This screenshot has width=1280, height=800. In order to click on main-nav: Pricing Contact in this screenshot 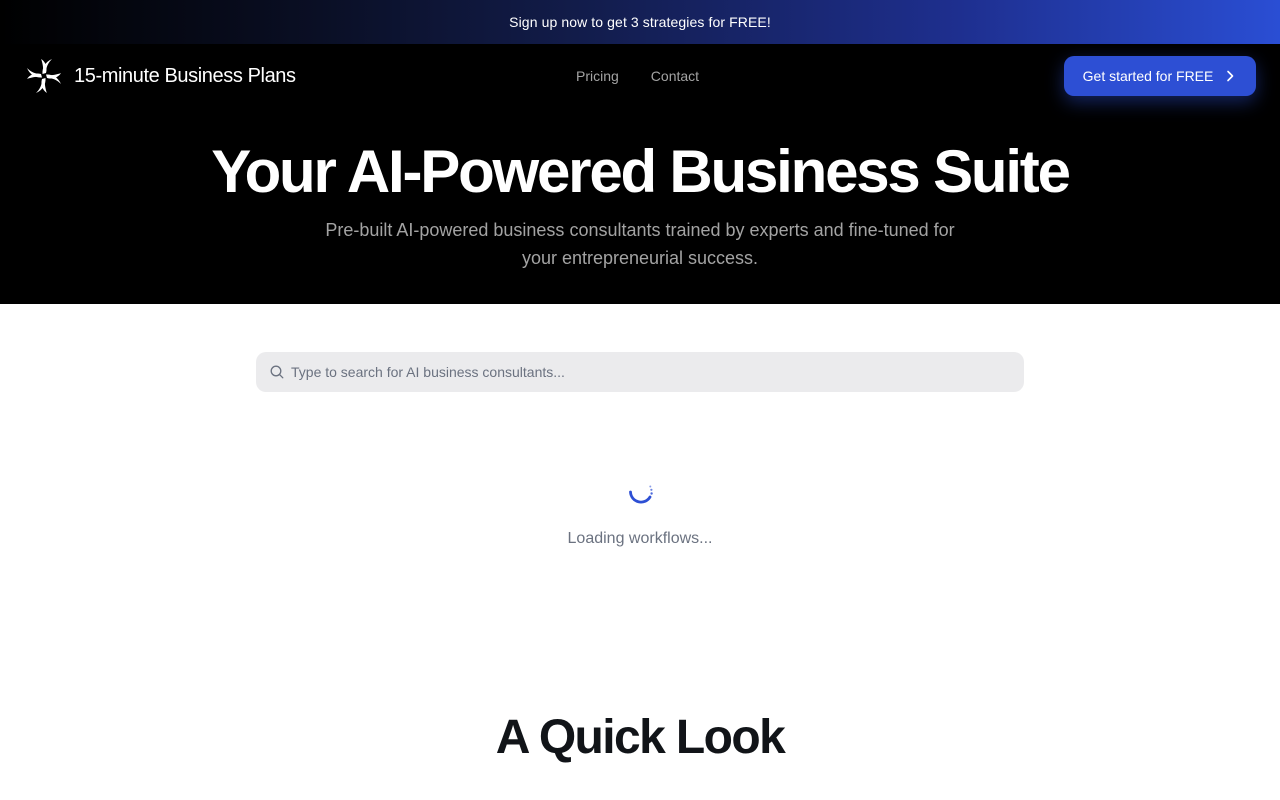, I will do `click(637, 76)`.